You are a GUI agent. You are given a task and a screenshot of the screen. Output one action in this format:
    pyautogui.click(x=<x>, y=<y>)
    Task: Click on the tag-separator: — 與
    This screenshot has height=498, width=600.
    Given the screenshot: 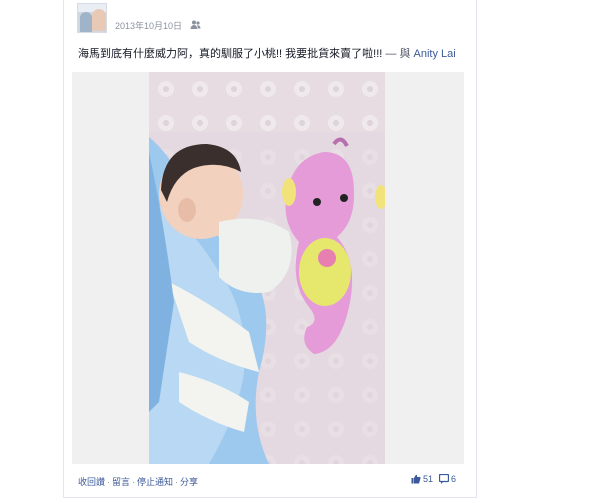 What is the action you would take?
    pyautogui.click(x=398, y=54)
    